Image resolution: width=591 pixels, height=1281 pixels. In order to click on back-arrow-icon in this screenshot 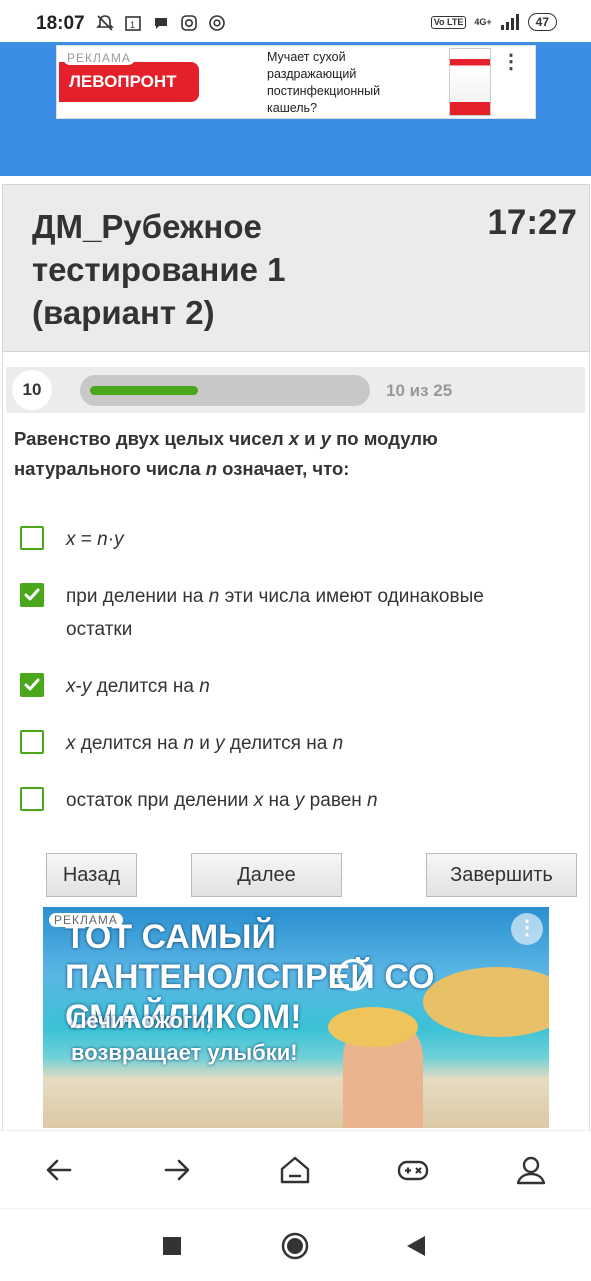, I will do `click(59, 1170)`.